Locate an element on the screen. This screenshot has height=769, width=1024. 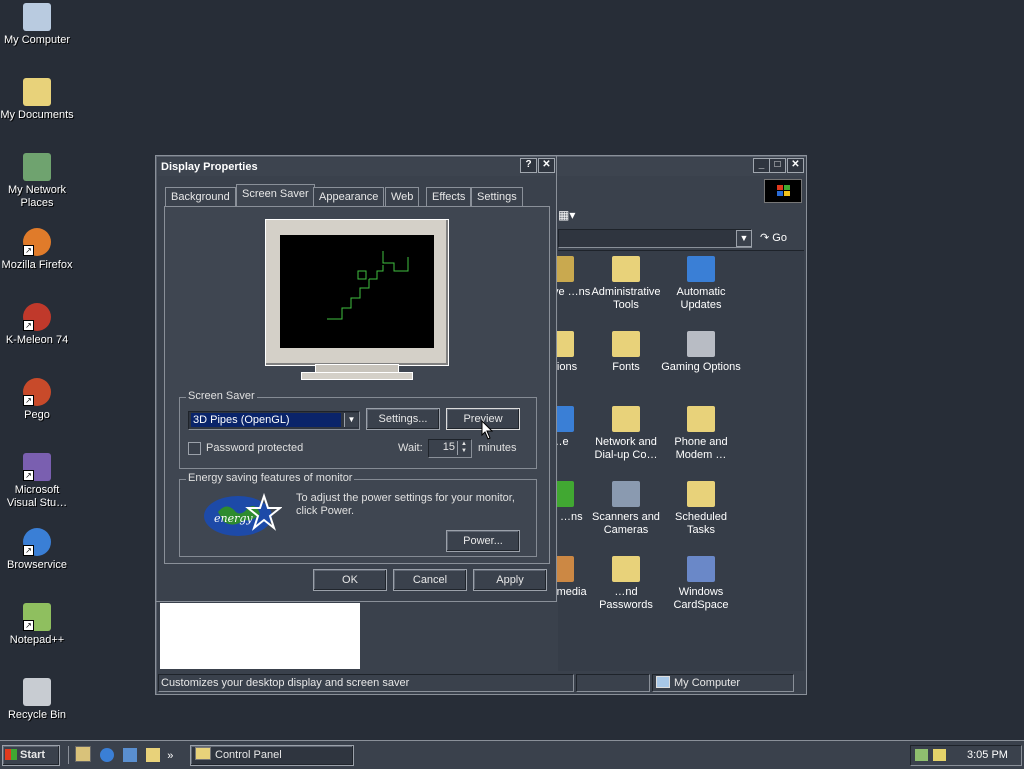
go-button: ↷ Go is located at coordinates (773, 237).